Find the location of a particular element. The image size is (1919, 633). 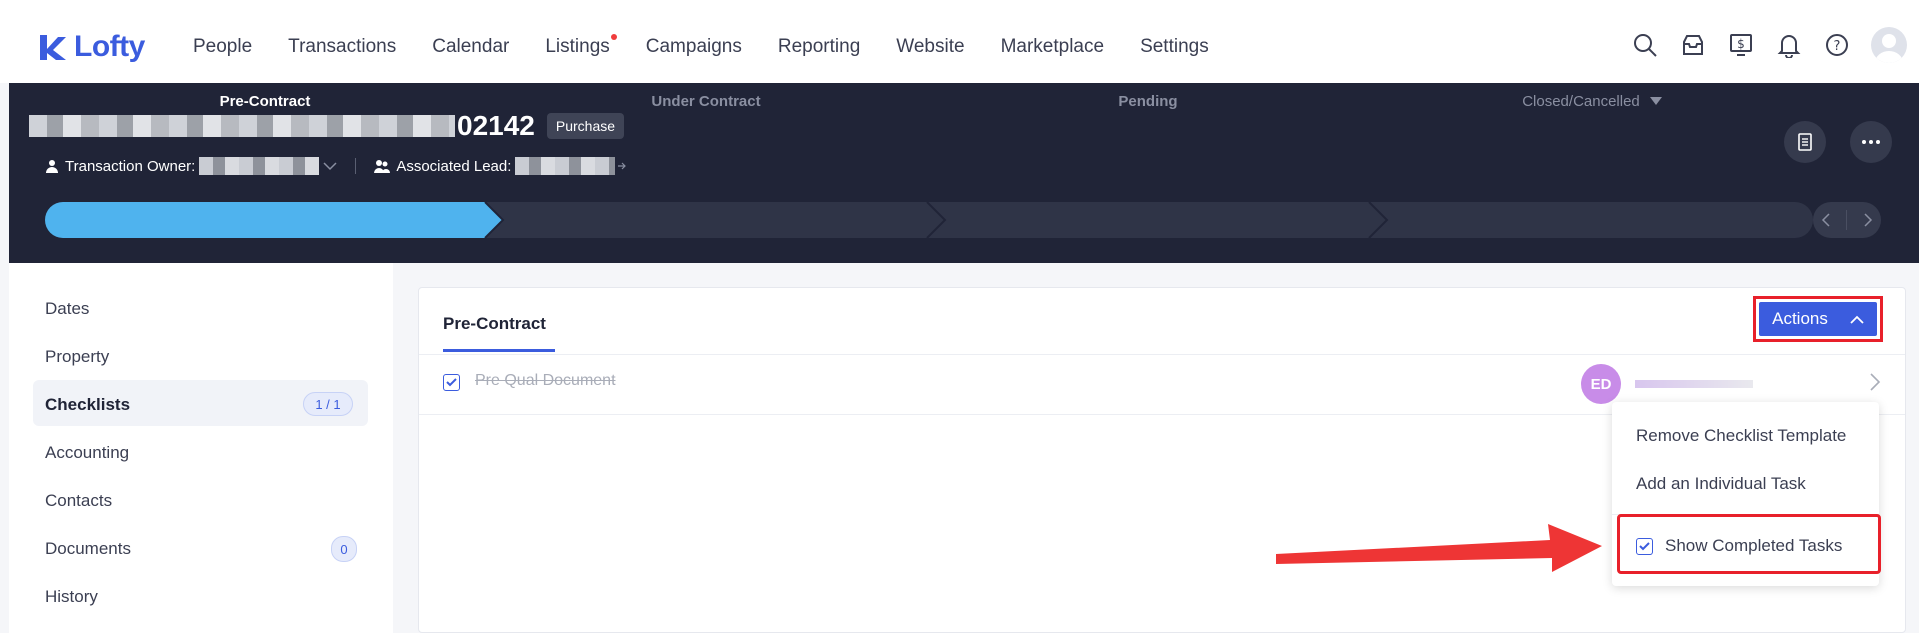

assignee-name-redacted is located at coordinates (1694, 384).